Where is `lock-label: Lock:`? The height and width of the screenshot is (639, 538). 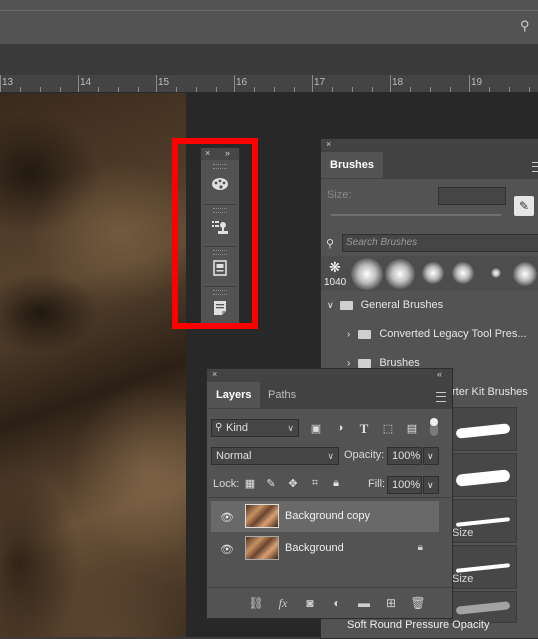 lock-label: Lock: is located at coordinates (226, 484).